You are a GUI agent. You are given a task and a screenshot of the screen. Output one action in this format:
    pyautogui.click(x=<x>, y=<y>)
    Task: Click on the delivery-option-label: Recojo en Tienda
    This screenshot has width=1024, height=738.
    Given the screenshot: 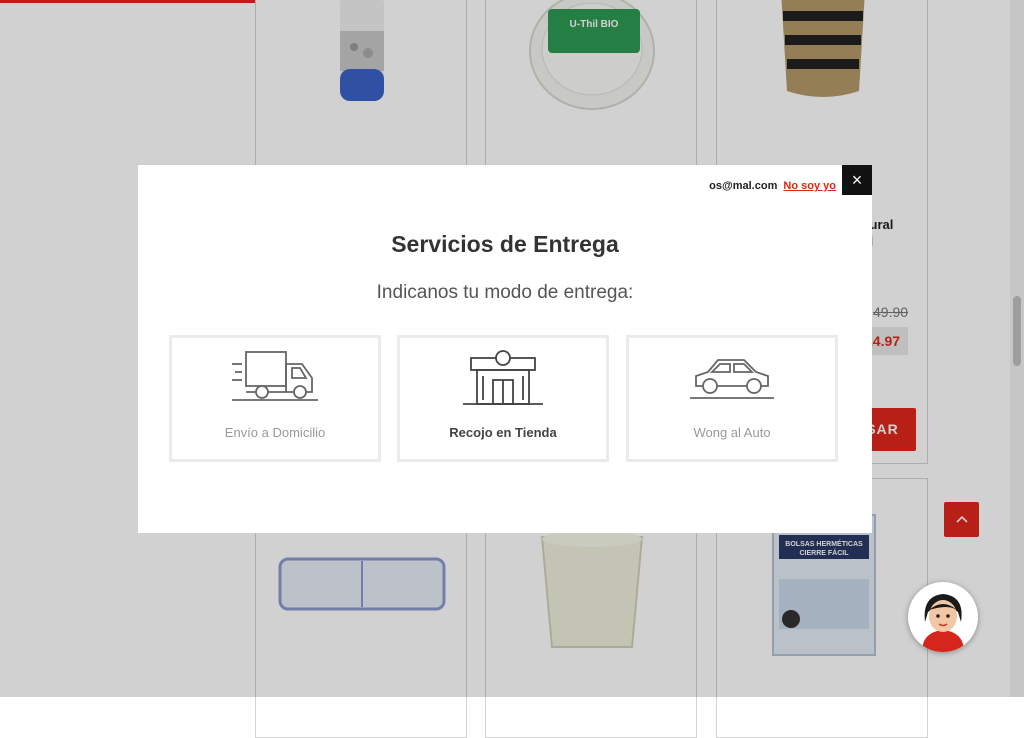 What is the action you would take?
    pyautogui.click(x=503, y=432)
    